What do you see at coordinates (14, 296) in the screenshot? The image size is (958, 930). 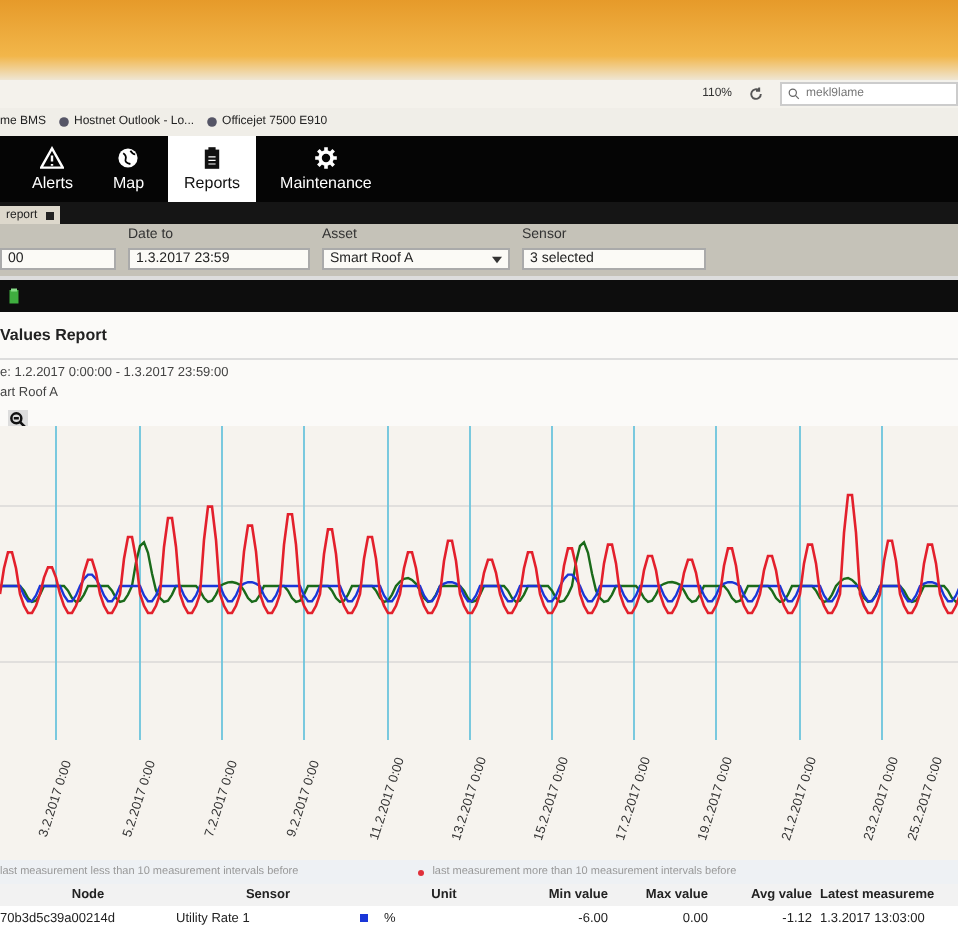 I see `export-icon` at bounding box center [14, 296].